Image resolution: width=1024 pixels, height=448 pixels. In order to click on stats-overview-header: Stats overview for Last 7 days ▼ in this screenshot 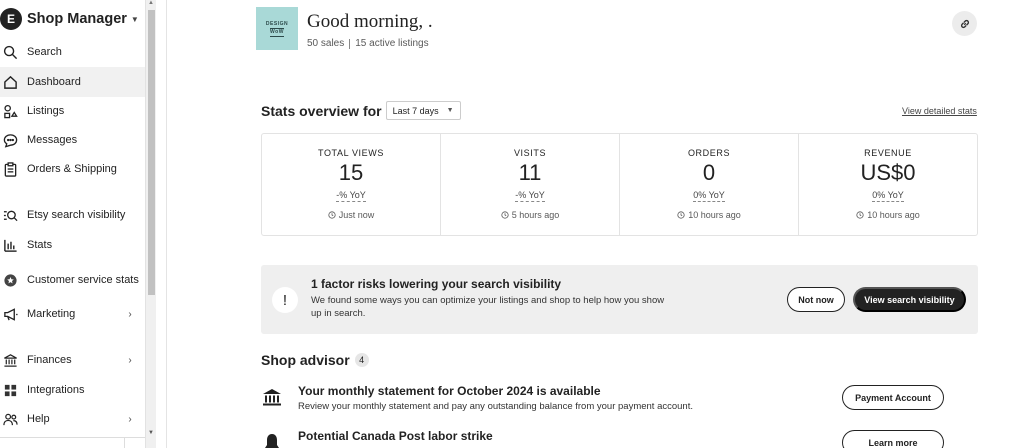, I will do `click(361, 110)`.